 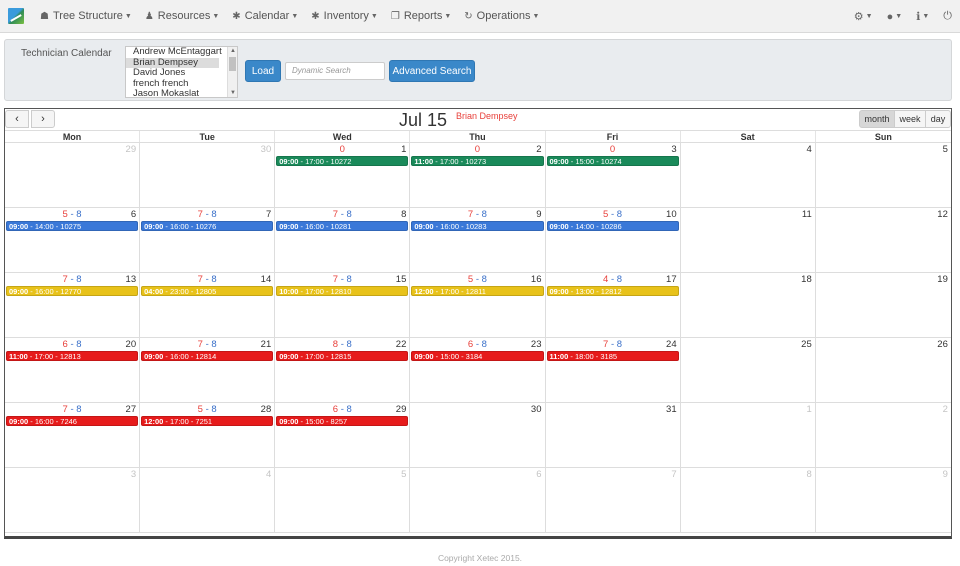 I want to click on day-cell: 2 0 11:00 - 17:00 - 10273, so click(x=478, y=175).